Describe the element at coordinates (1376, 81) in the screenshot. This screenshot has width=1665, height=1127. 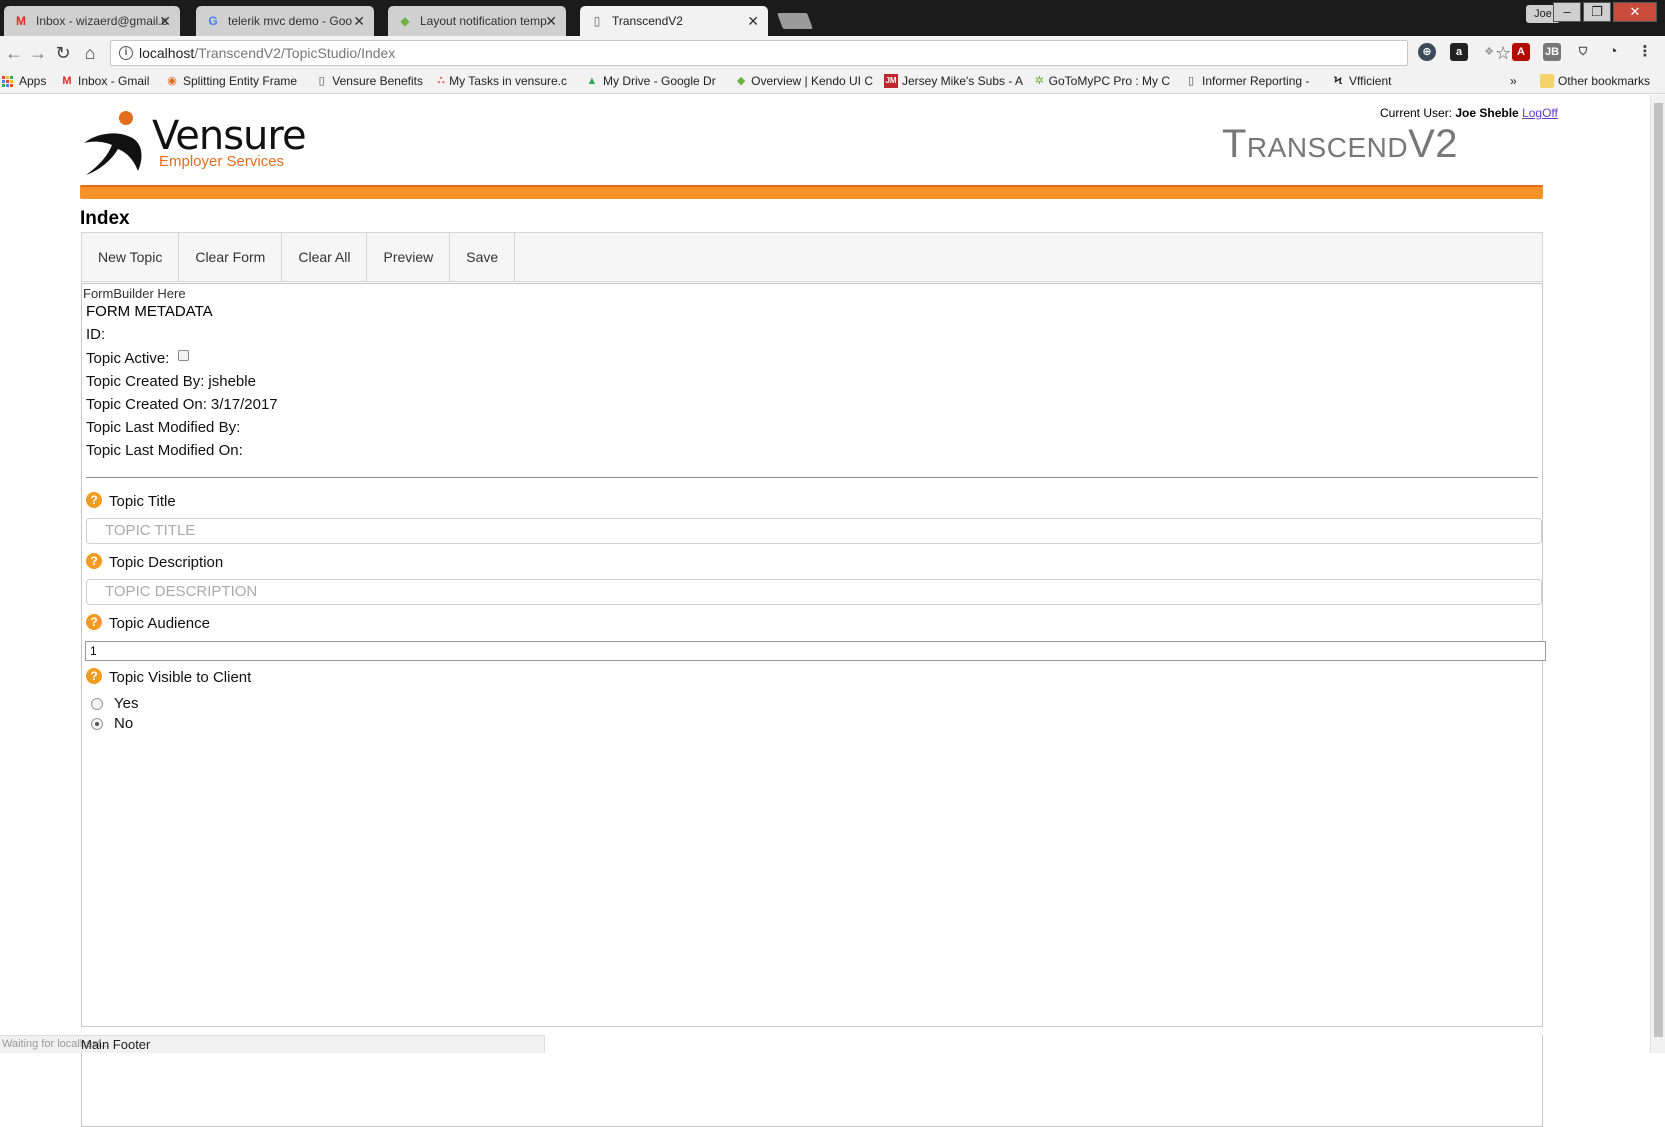
I see `bookmark-vfficient: Ϟ Vfficient` at that location.